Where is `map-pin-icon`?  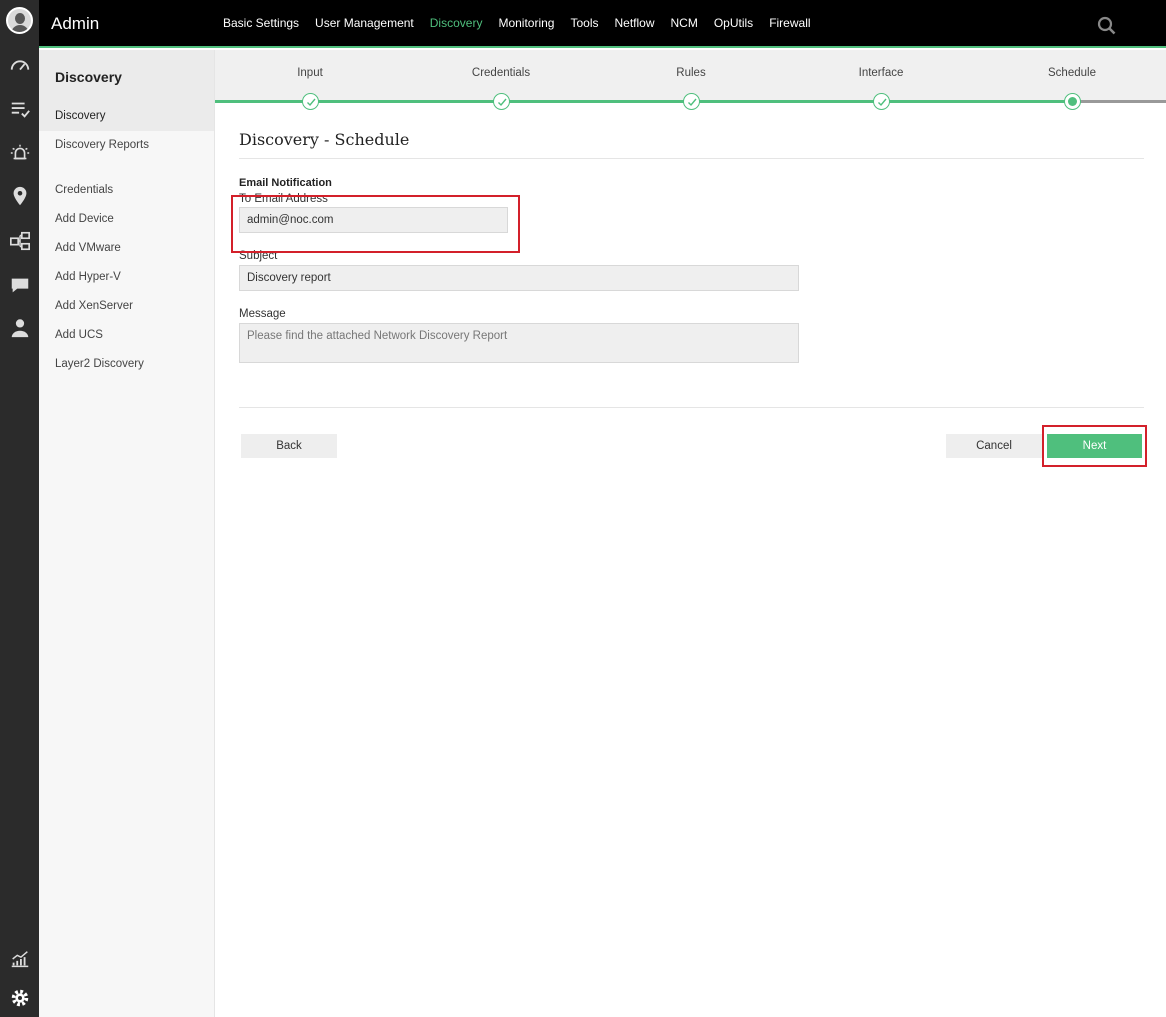
map-pin-icon is located at coordinates (19, 195).